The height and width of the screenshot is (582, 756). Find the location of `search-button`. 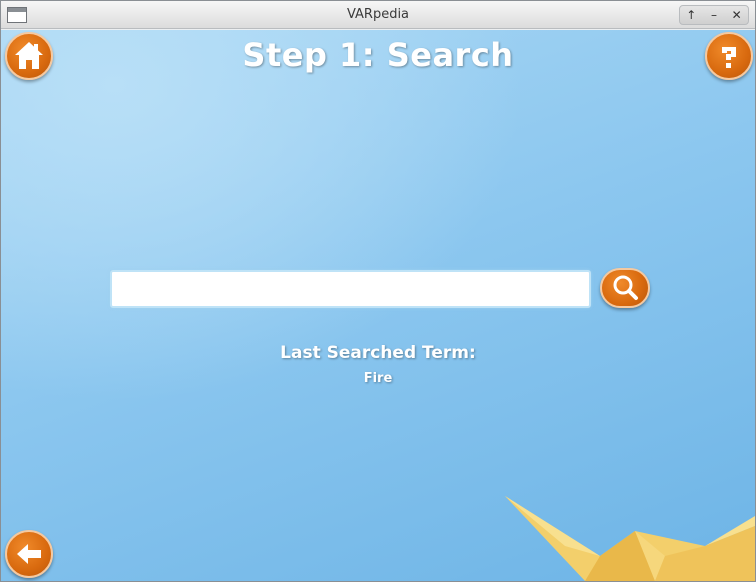

search-button is located at coordinates (625, 288).